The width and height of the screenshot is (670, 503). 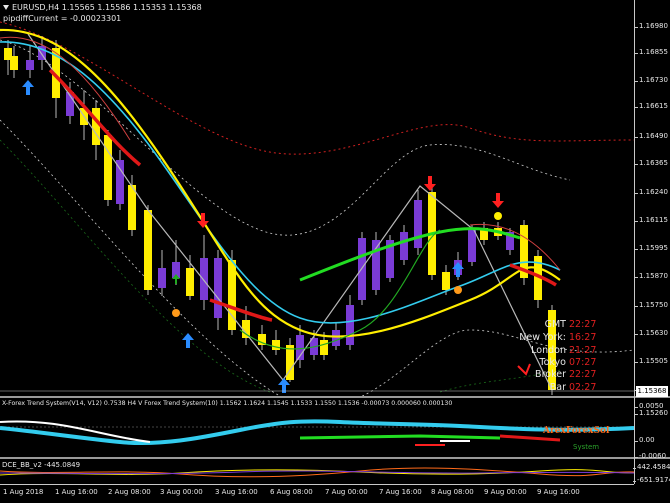 I want to click on price-tick-label: 1.15995, so click(x=651, y=248).